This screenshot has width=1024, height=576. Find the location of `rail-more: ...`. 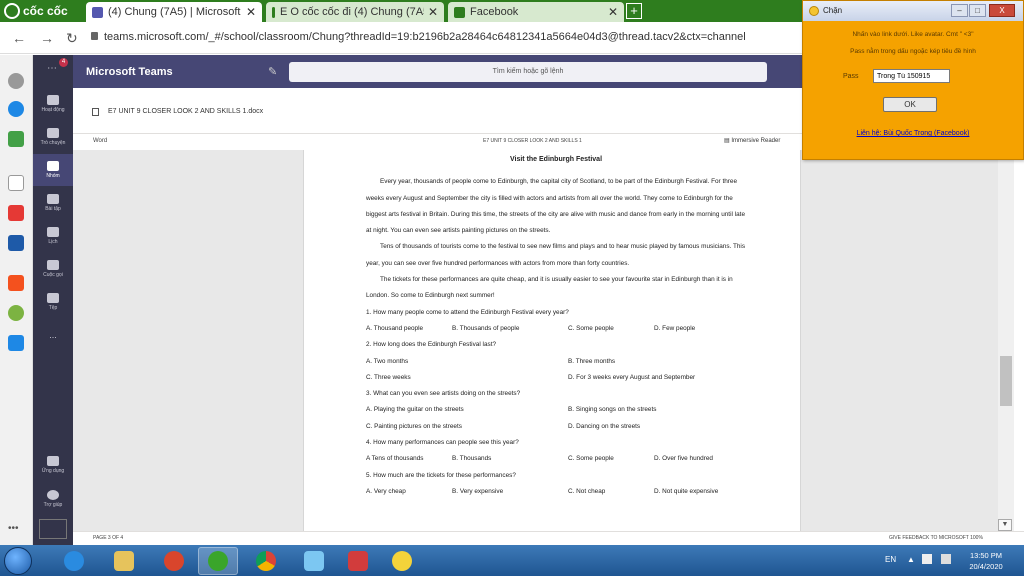

rail-more: ... is located at coordinates (53, 335).